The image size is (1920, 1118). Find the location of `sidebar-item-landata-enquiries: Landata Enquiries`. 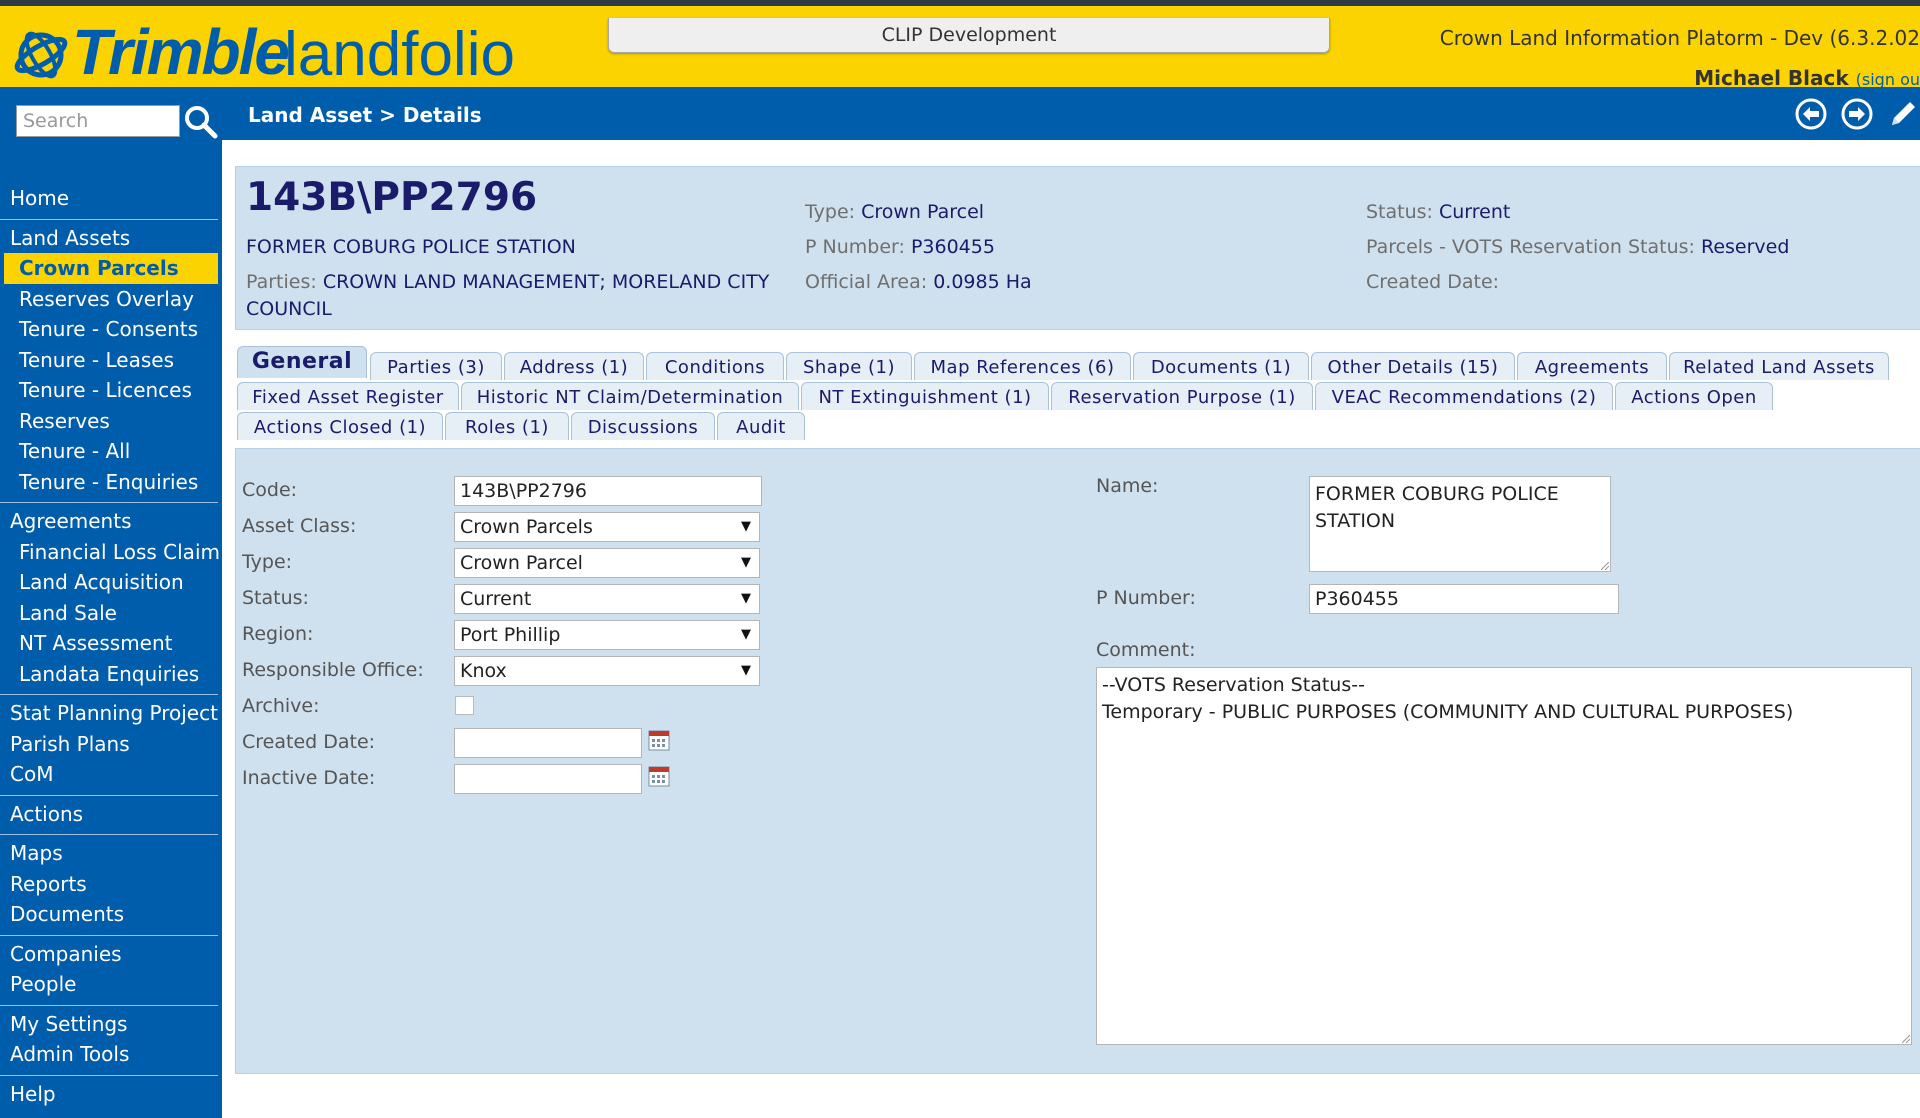

sidebar-item-landata-enquiries: Landata Enquiries is located at coordinates (109, 674).